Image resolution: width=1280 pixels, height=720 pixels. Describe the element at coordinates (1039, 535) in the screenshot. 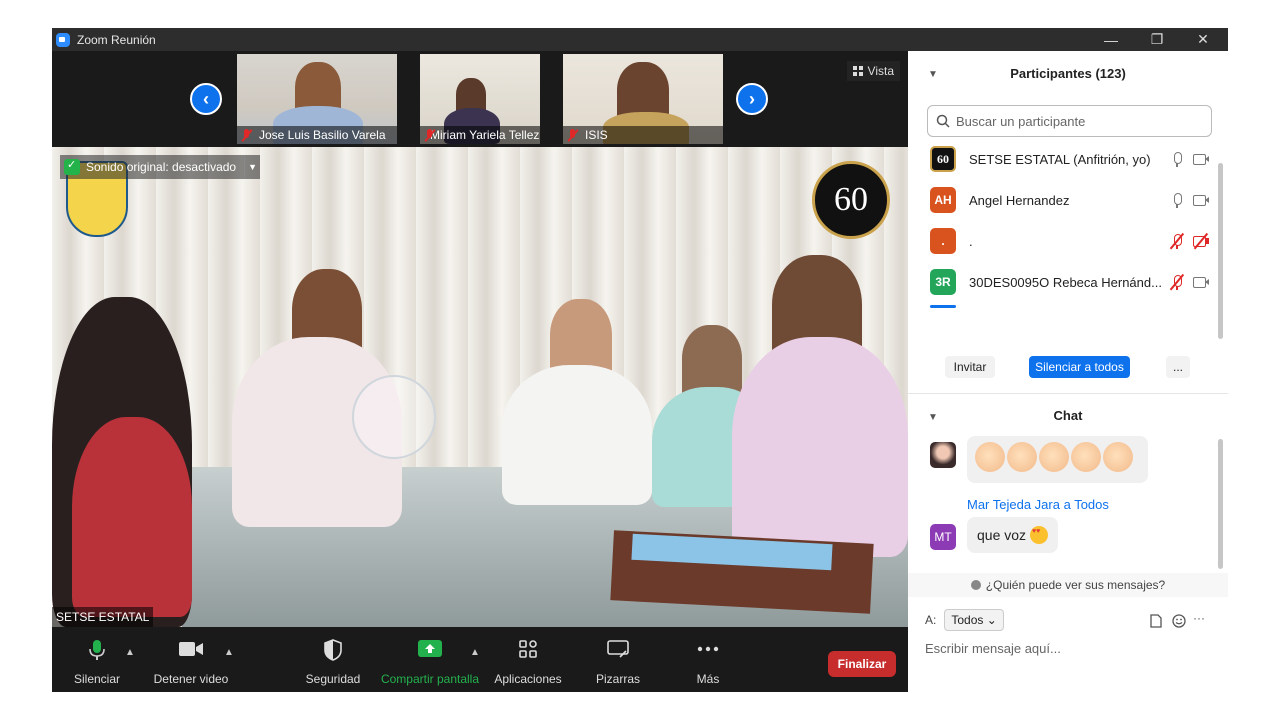

I see `heart-eyes-emoji-icon` at that location.